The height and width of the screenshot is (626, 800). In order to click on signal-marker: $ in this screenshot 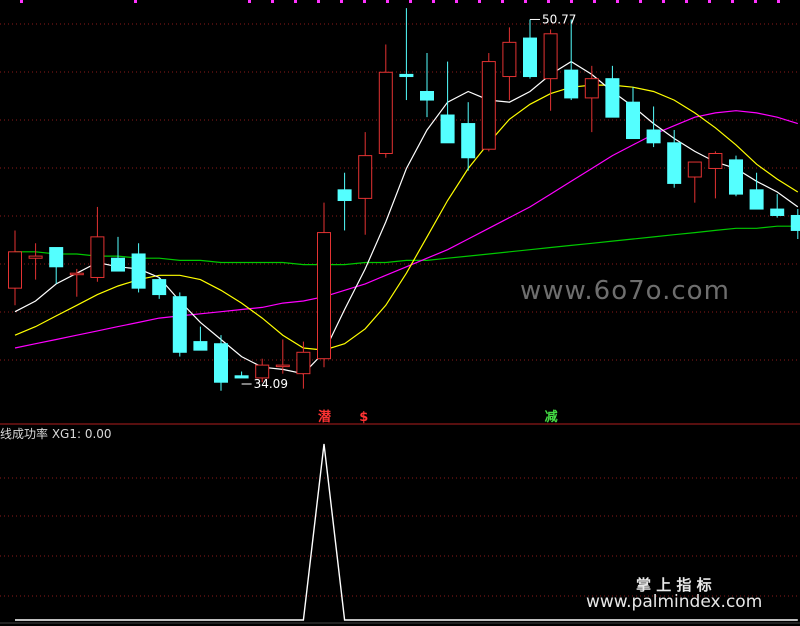, I will do `click(363, 417)`.